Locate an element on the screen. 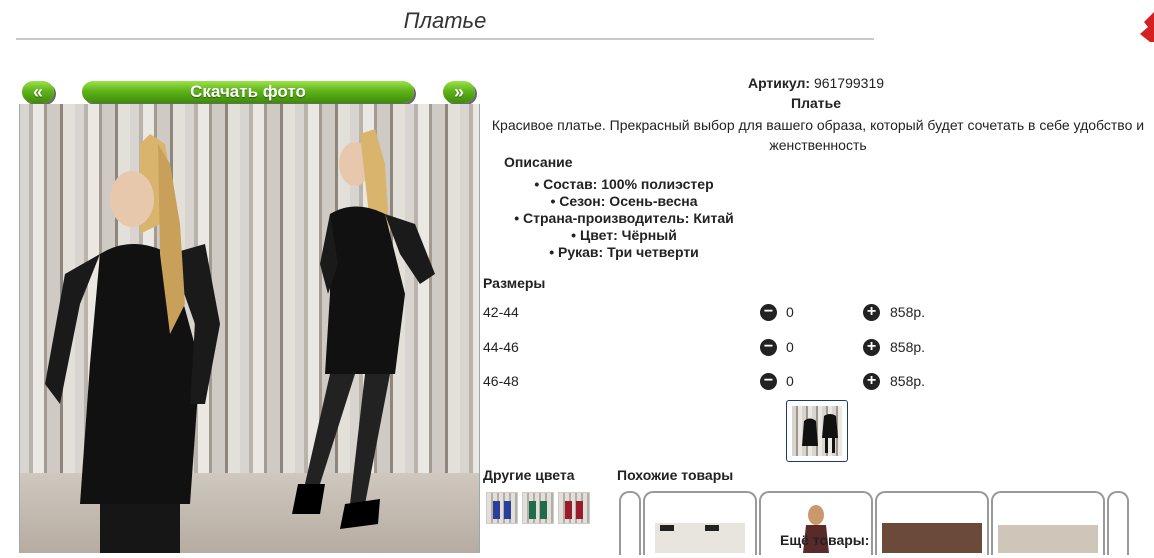 The width and height of the screenshot is (1154, 558). download-photo-button: Скачать фото is located at coordinates (248, 92).